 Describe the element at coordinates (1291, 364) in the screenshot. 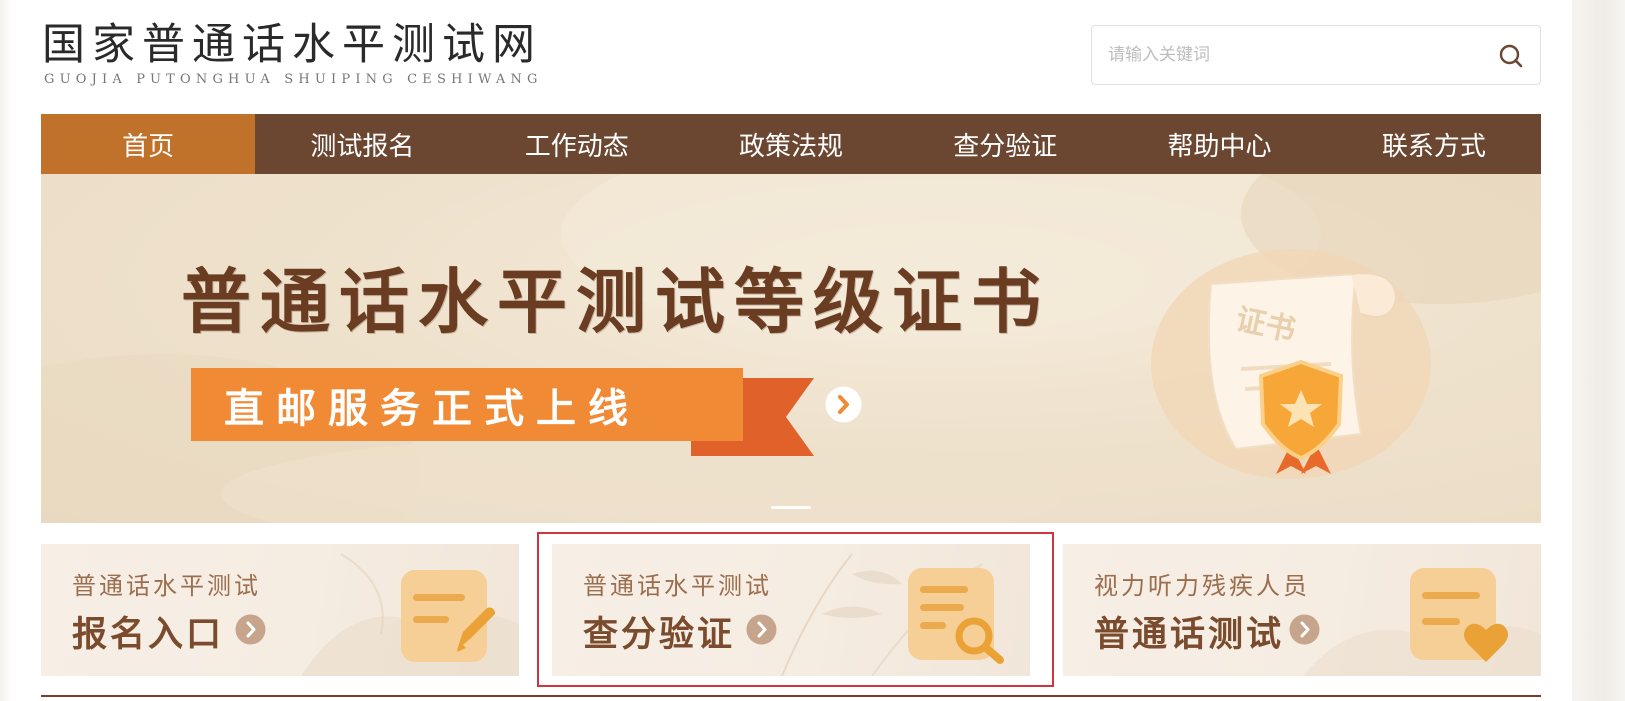

I see `certificate-scroll-icon: 证书` at that location.